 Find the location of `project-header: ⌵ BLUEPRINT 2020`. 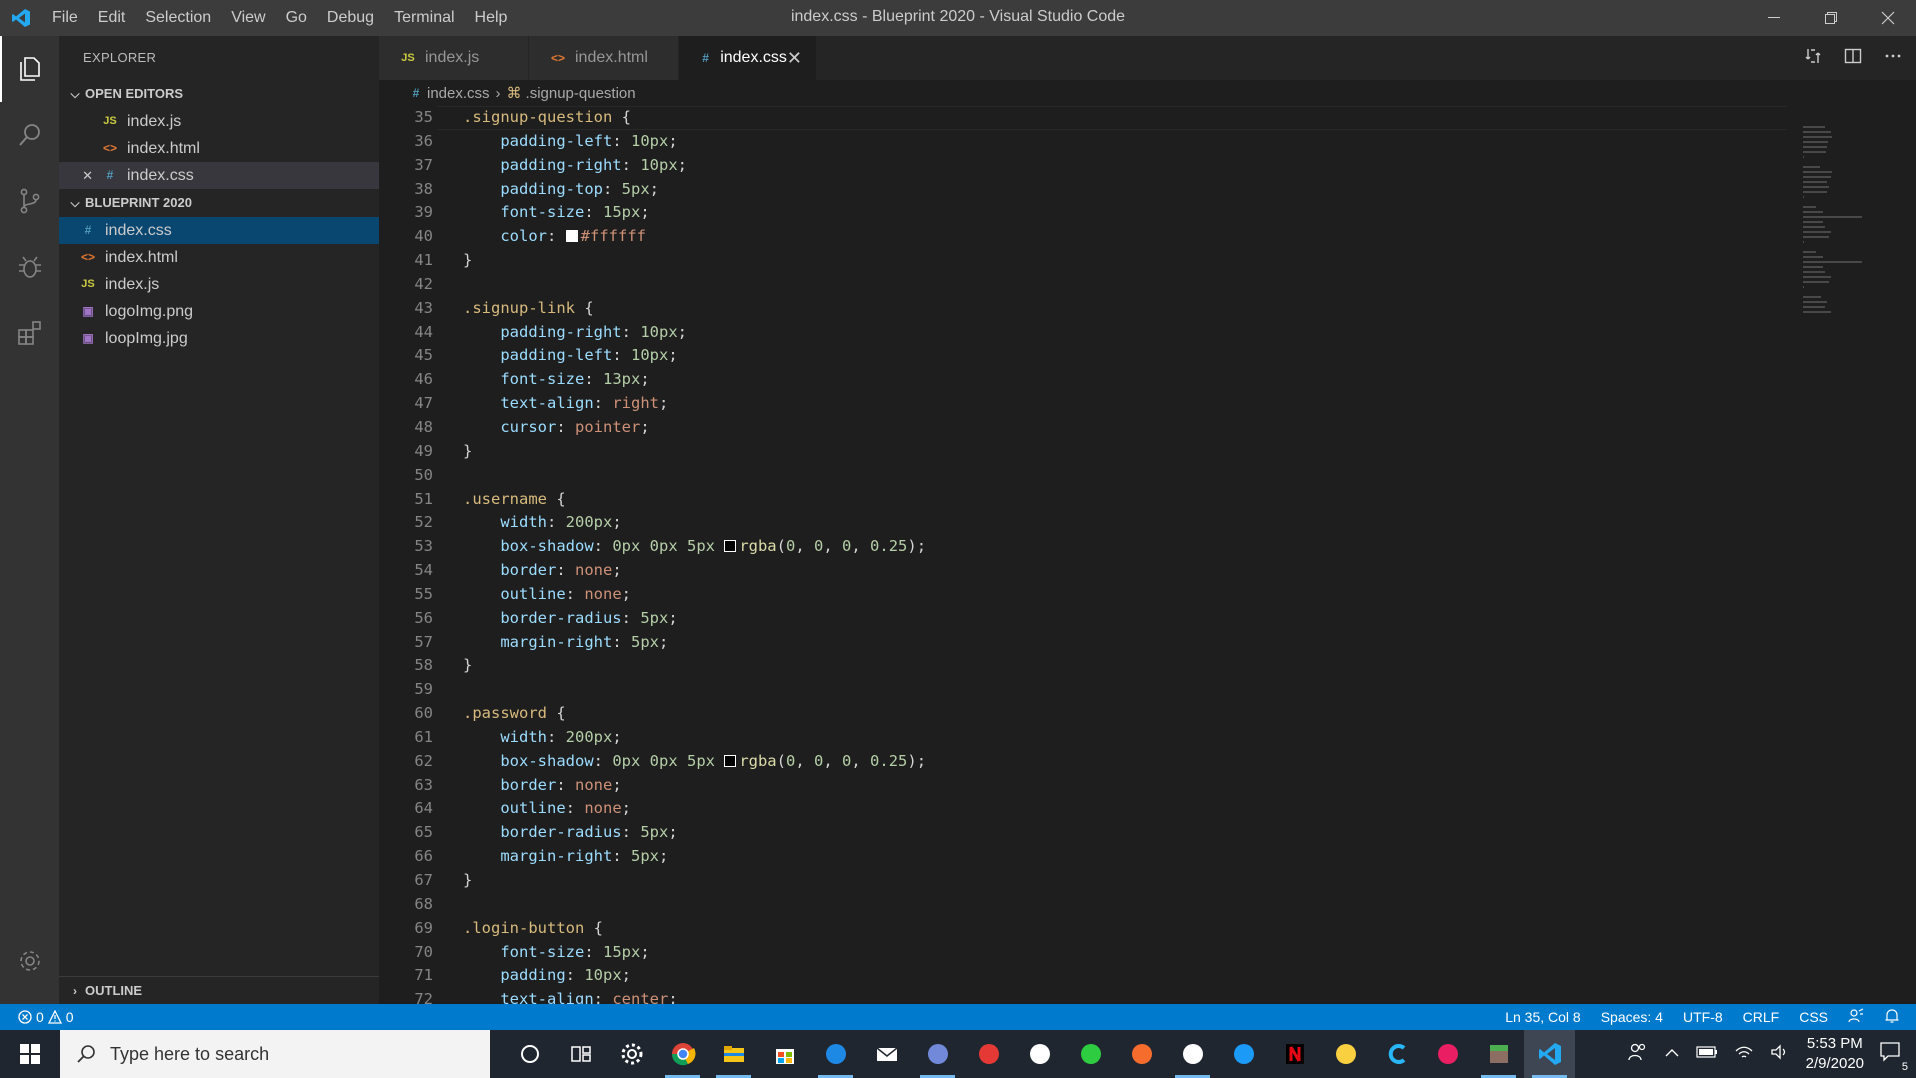

project-header: ⌵ BLUEPRINT 2020 is located at coordinates (219, 203).